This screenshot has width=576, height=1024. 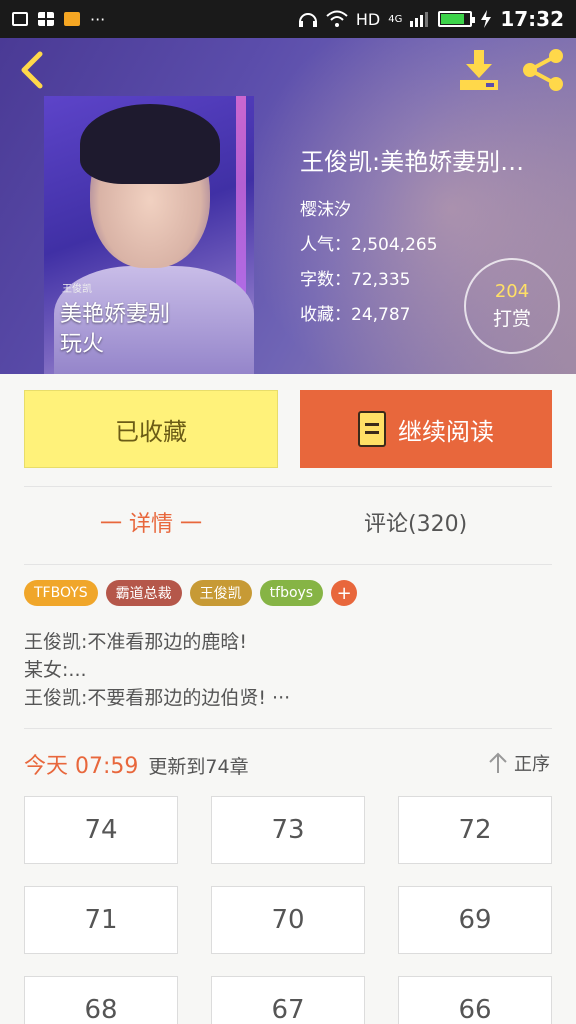 What do you see at coordinates (288, 1000) in the screenshot?
I see `chapter-button: 67` at bounding box center [288, 1000].